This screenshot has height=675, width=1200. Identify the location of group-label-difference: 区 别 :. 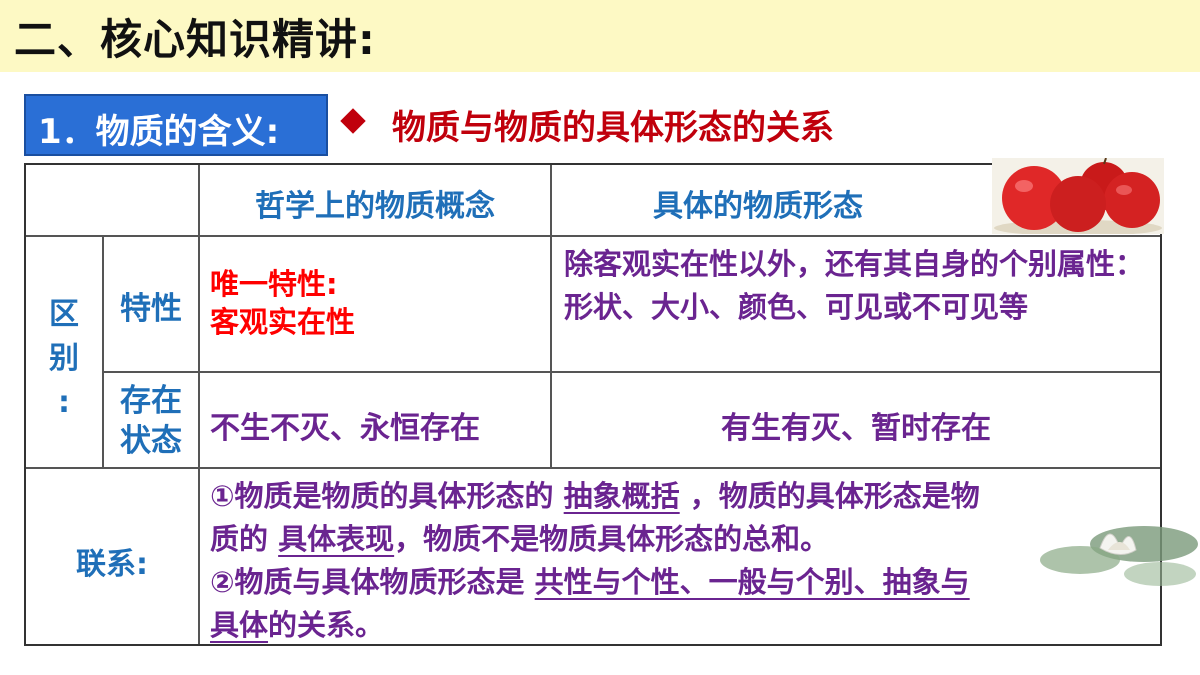
(64, 359).